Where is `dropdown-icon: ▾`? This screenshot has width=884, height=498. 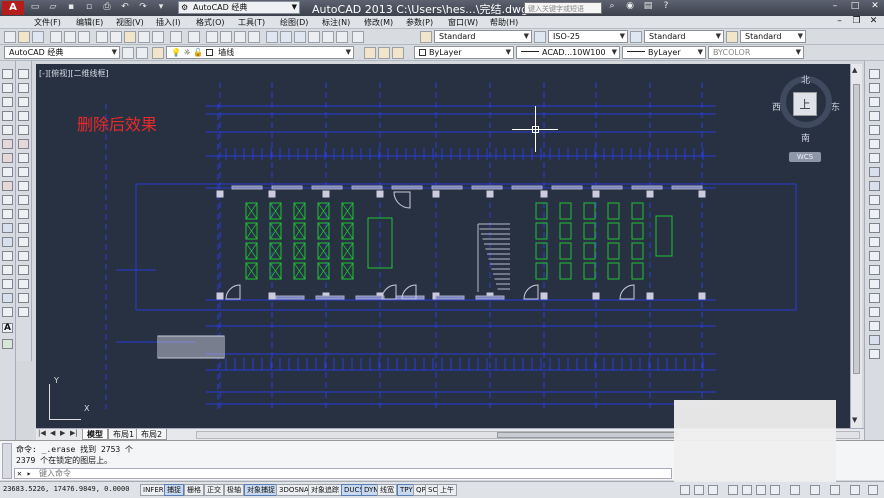
dropdown-icon: ▾ is located at coordinates (161, 7).